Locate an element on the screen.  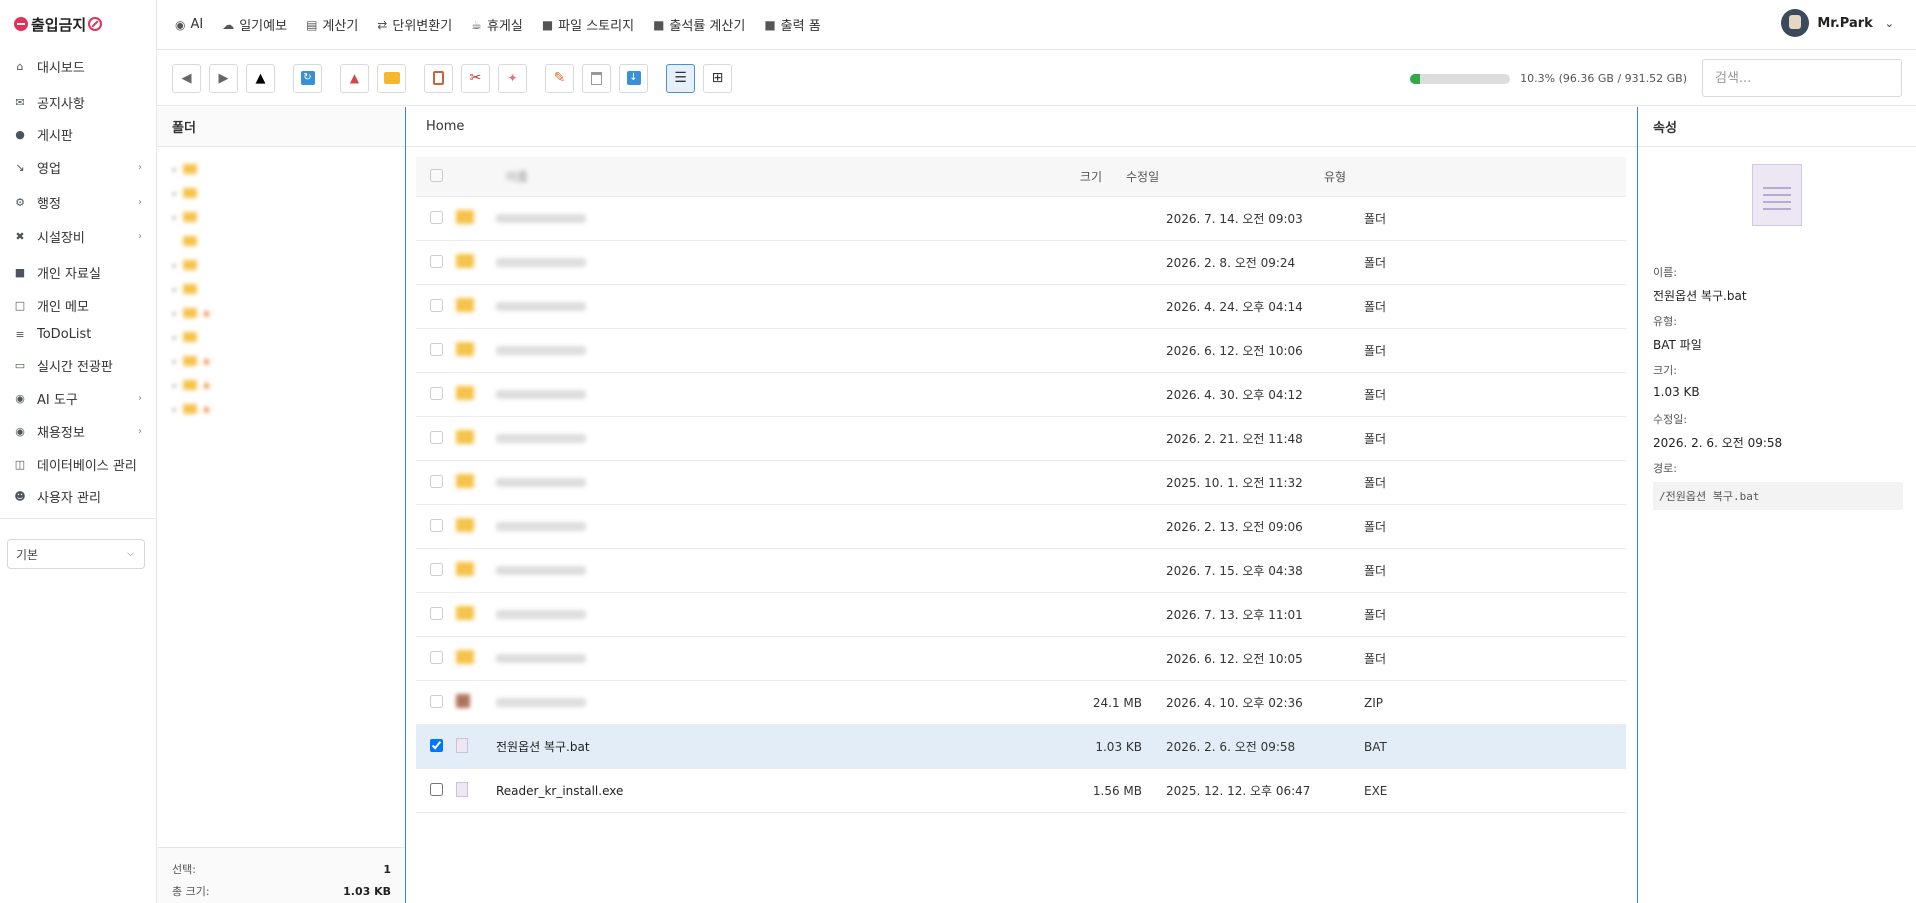
disk-usage-fill is located at coordinates (1415, 78).